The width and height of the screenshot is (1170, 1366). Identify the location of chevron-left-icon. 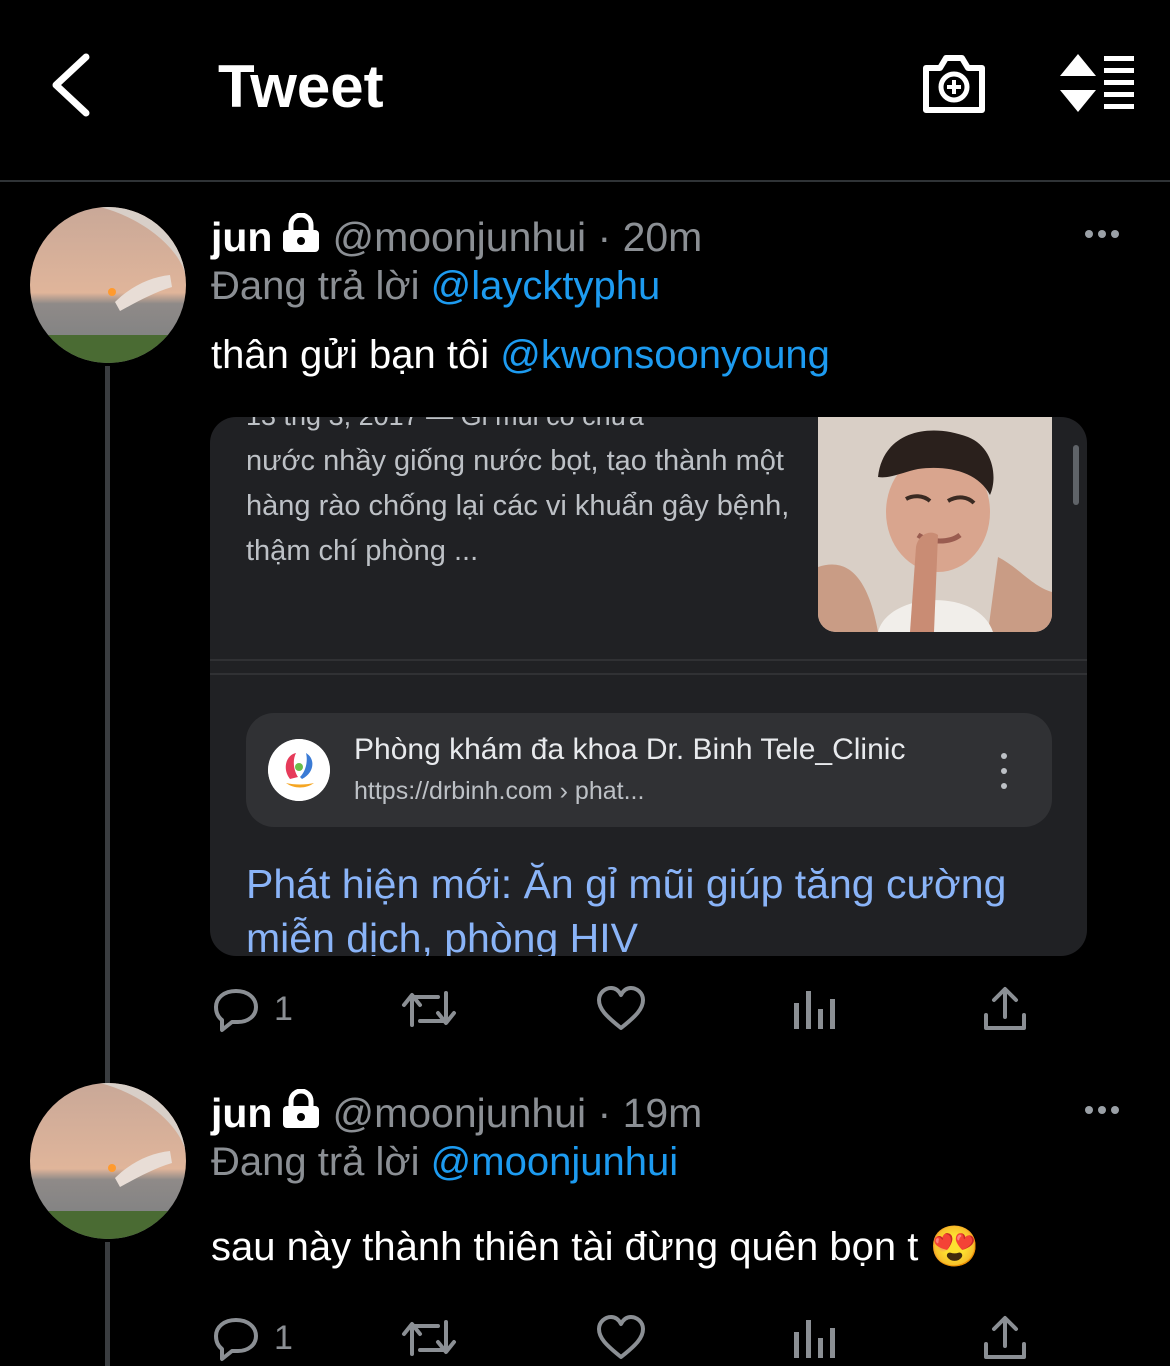
(71, 85).